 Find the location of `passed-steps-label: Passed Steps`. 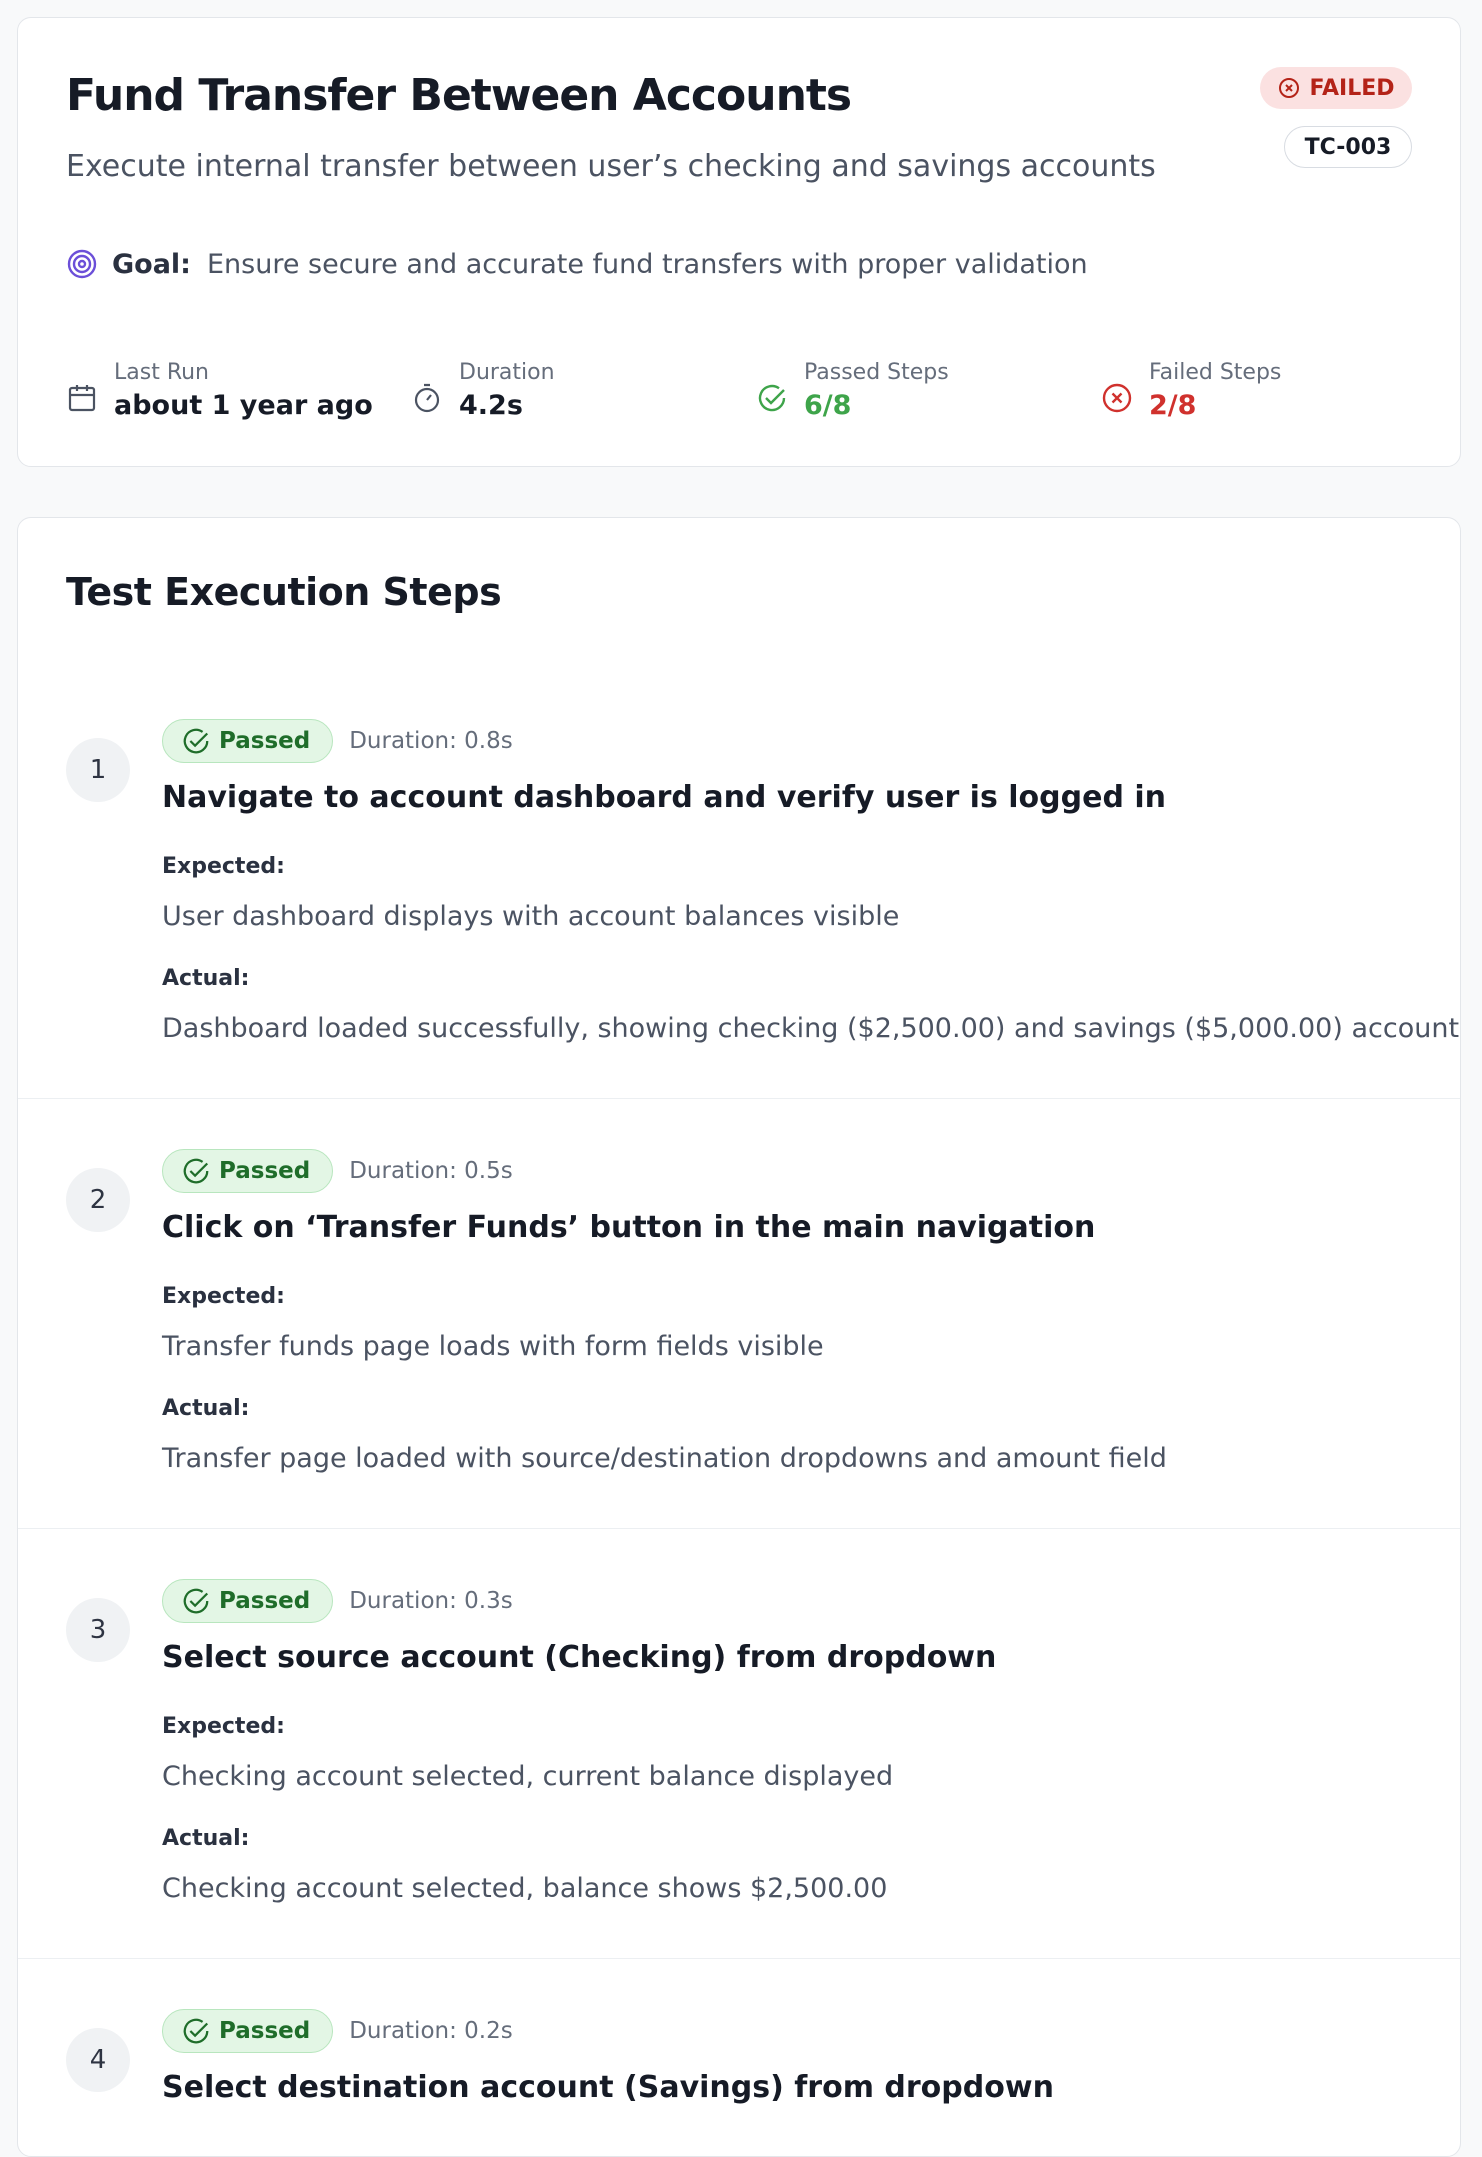

passed-steps-label: Passed Steps is located at coordinates (876, 372).